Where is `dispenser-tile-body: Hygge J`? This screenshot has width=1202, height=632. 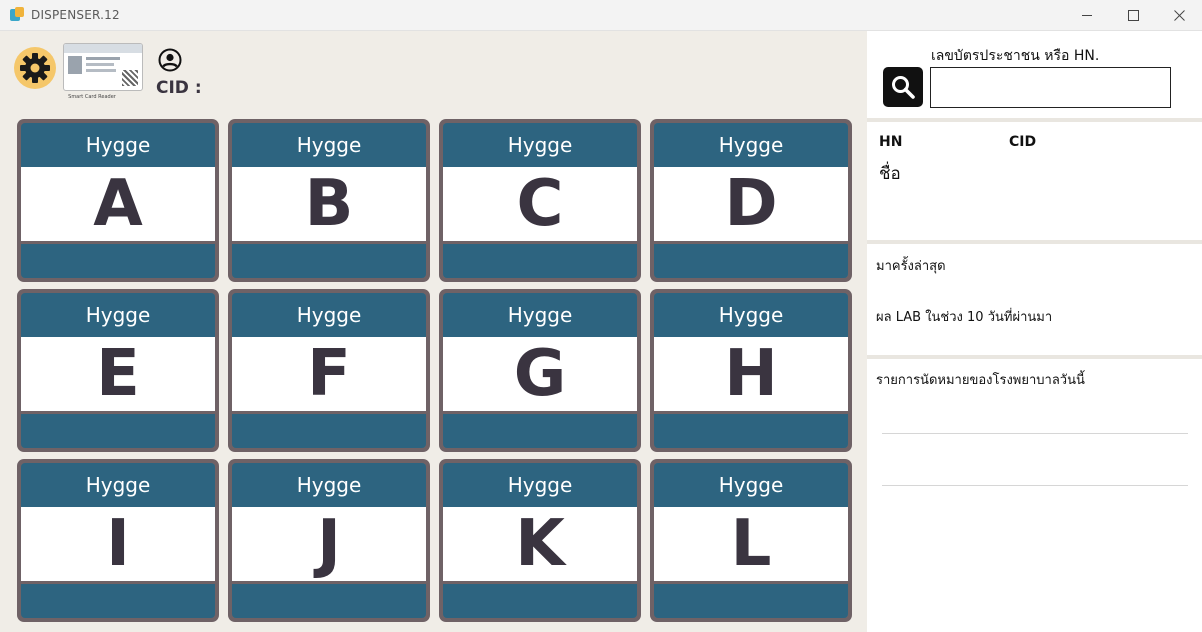 dispenser-tile-body: Hygge J is located at coordinates (329, 540).